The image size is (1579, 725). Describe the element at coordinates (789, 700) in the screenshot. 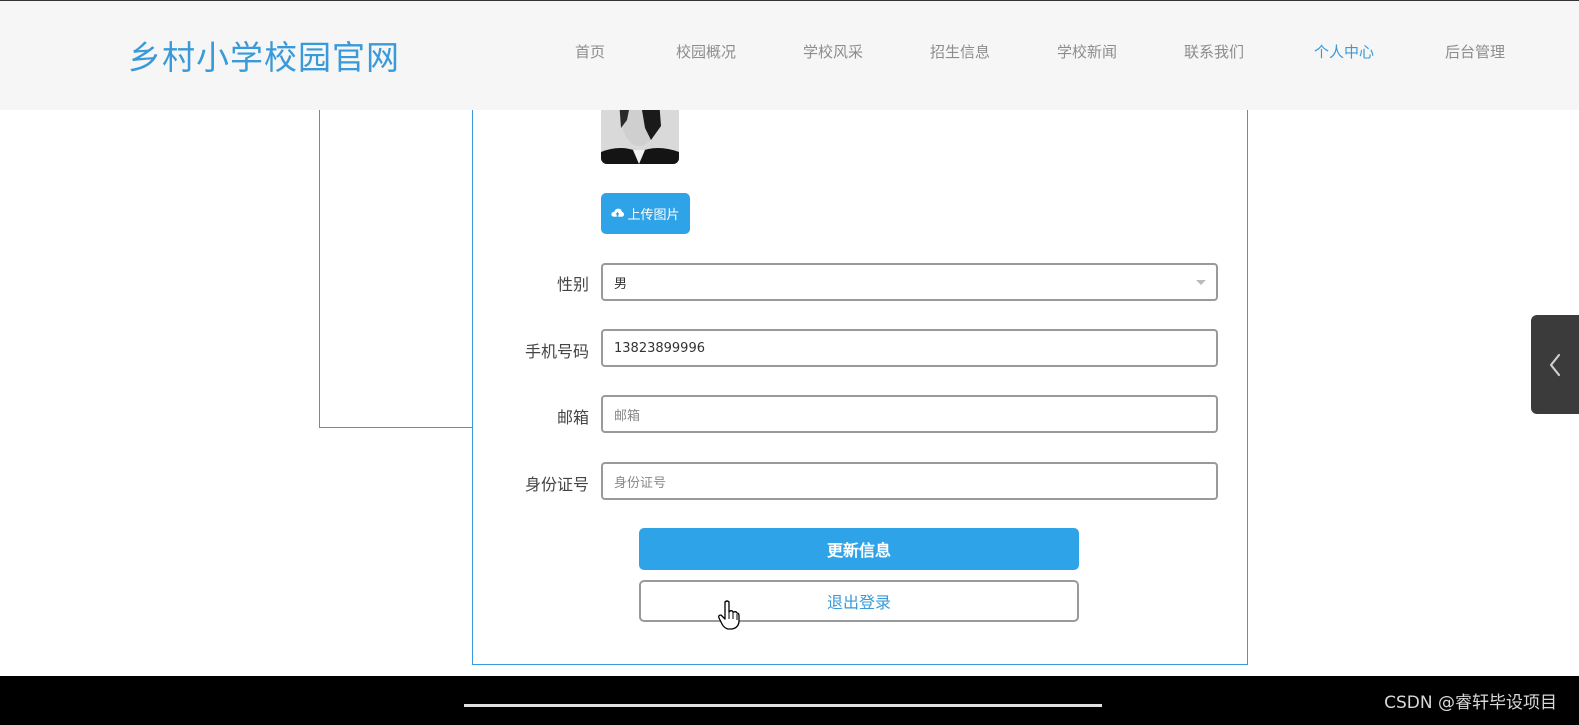

I see `video-control-bar: CSDN @睿轩毕设项目` at that location.